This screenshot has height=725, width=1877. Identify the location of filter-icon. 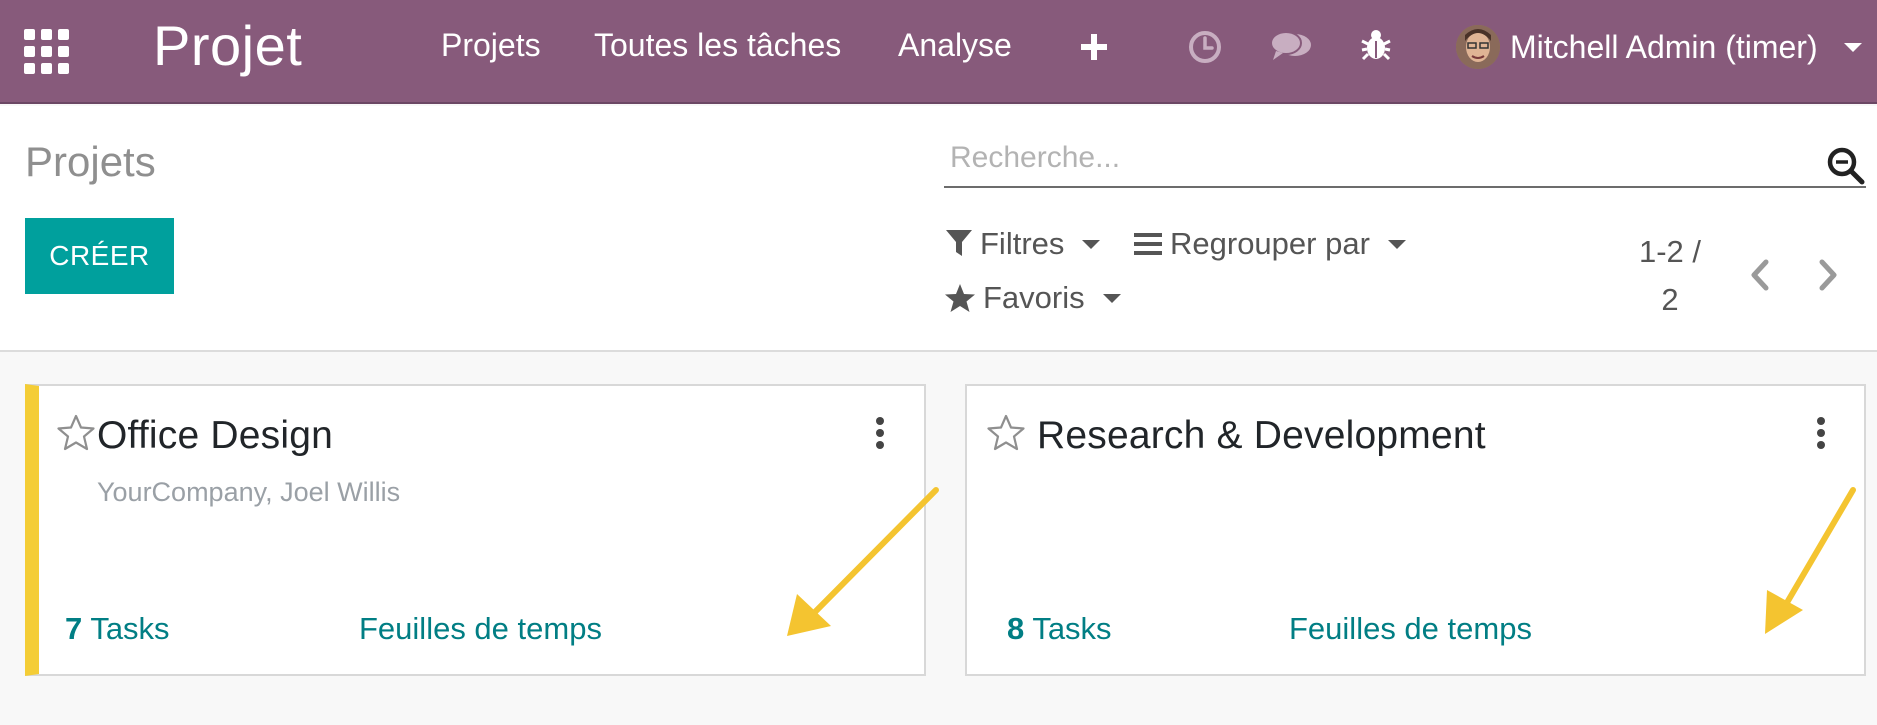
(959, 243).